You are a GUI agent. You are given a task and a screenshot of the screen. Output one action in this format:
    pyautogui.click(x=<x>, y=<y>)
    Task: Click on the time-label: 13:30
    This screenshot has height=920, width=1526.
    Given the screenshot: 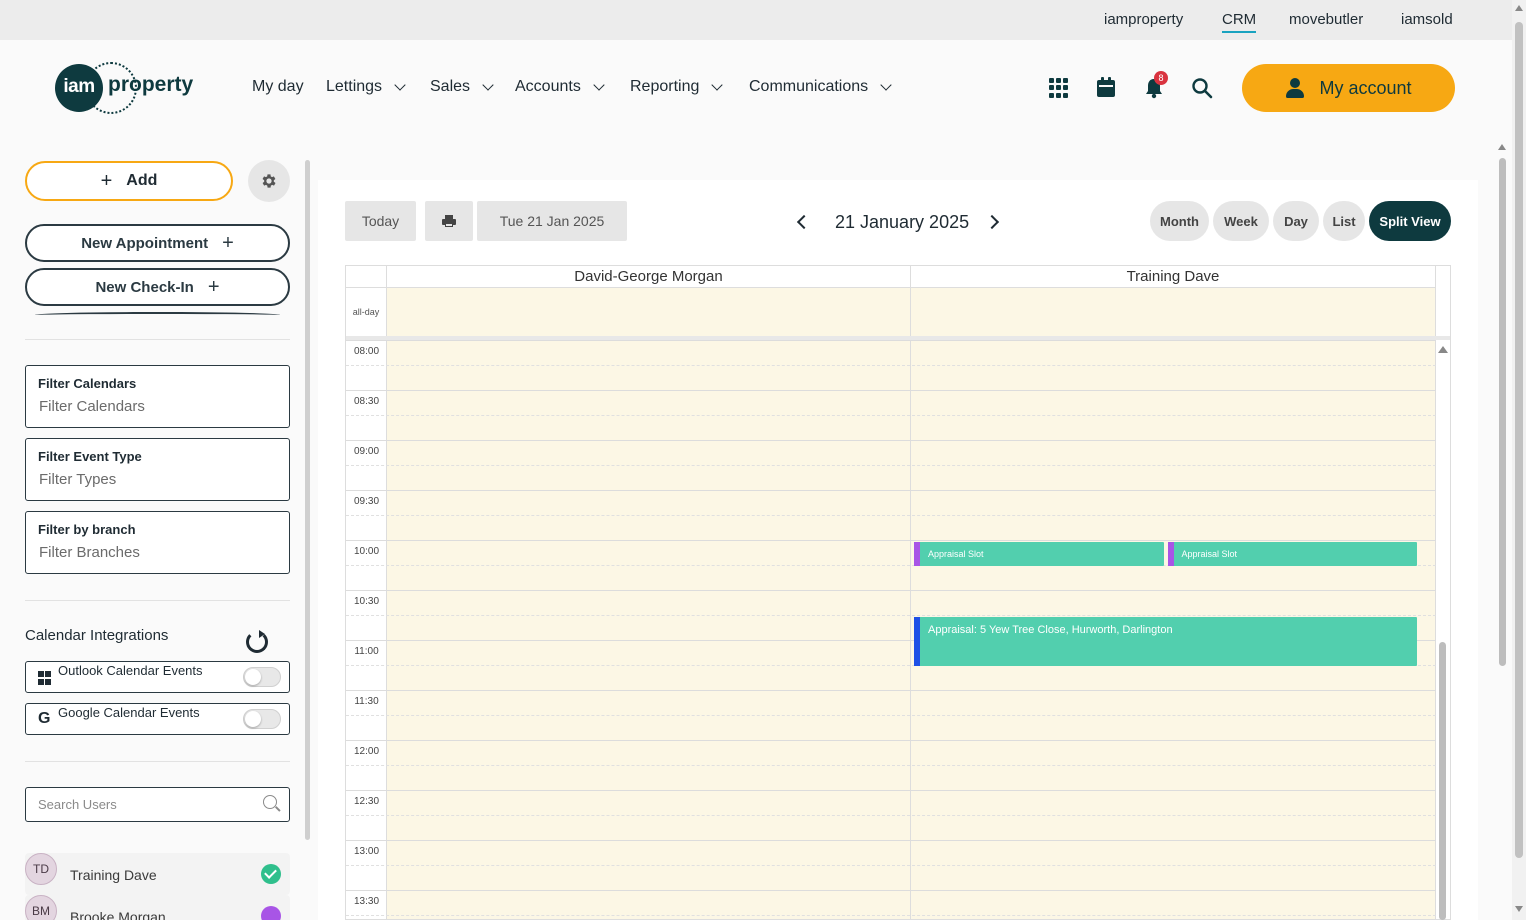 What is the action you would take?
    pyautogui.click(x=366, y=901)
    